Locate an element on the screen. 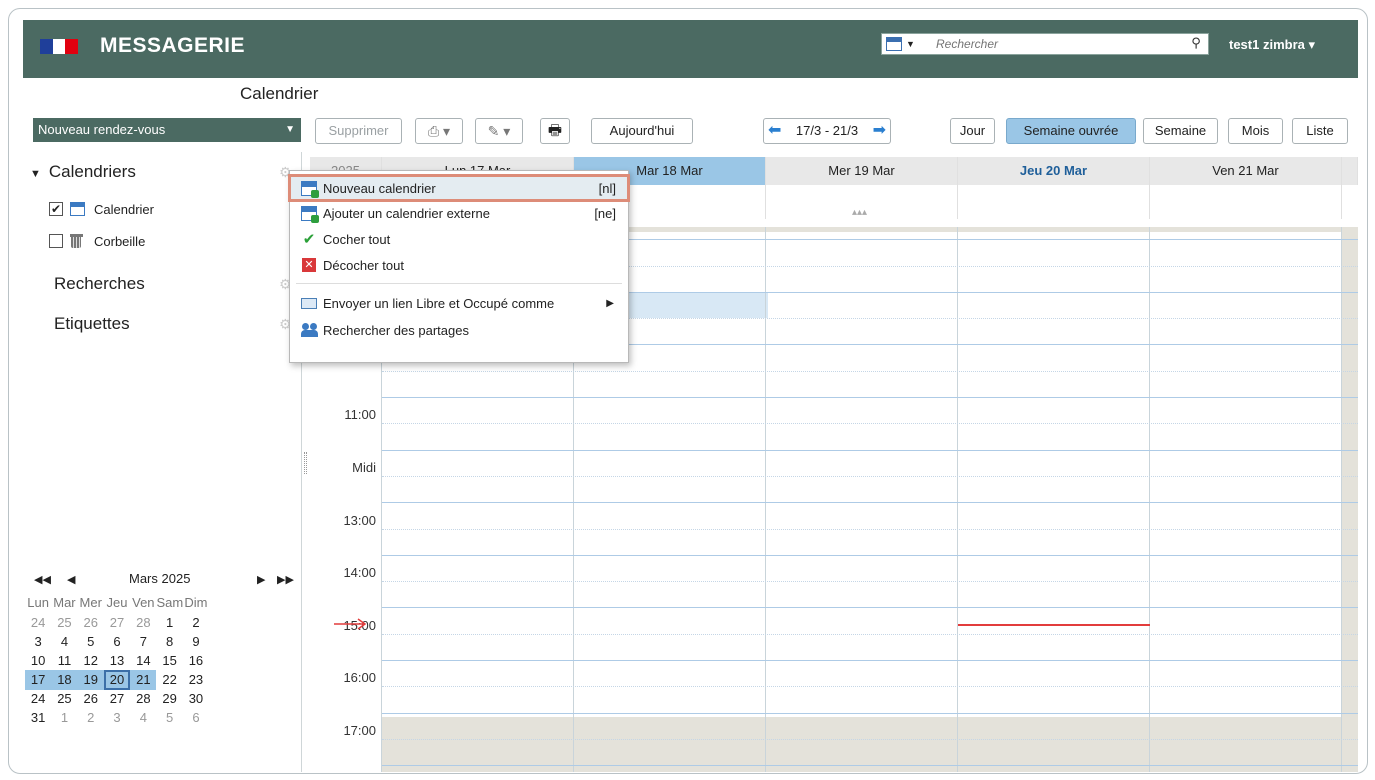 This screenshot has width=1375, height=780. next-year-icon: ▶▶ is located at coordinates (285, 579).